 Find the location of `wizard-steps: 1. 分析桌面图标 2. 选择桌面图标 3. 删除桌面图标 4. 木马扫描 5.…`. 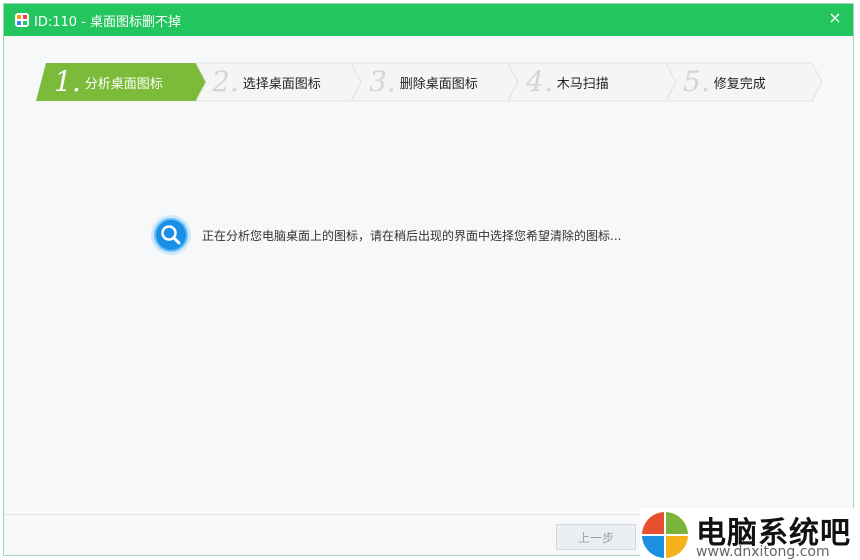

wizard-steps: 1. 分析桌面图标 2. 选择桌面图标 3. 删除桌面图标 4. 木马扫描 5.… is located at coordinates (431, 82).